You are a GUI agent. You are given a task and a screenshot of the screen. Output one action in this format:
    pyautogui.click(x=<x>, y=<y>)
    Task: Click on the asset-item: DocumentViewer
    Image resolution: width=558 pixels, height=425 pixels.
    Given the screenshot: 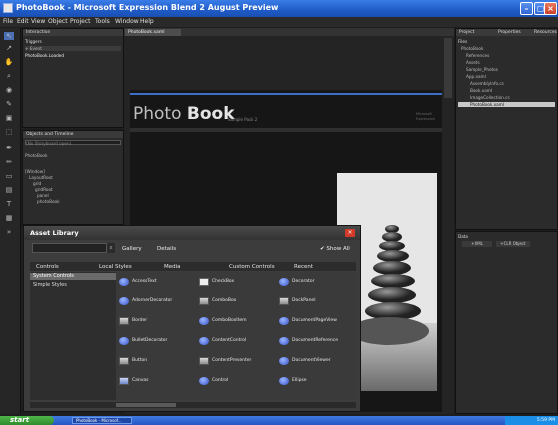 What is the action you would take?
    pyautogui.click(x=319, y=361)
    